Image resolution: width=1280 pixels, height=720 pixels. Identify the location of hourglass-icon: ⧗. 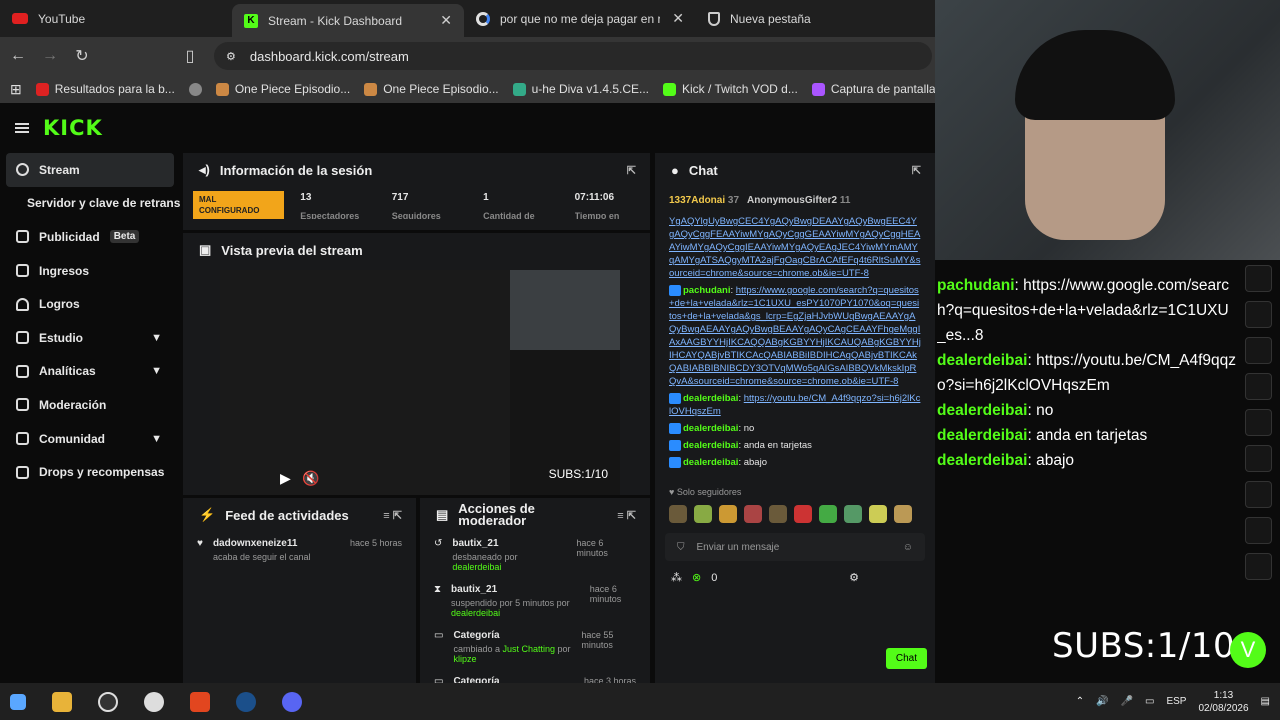
(438, 589).